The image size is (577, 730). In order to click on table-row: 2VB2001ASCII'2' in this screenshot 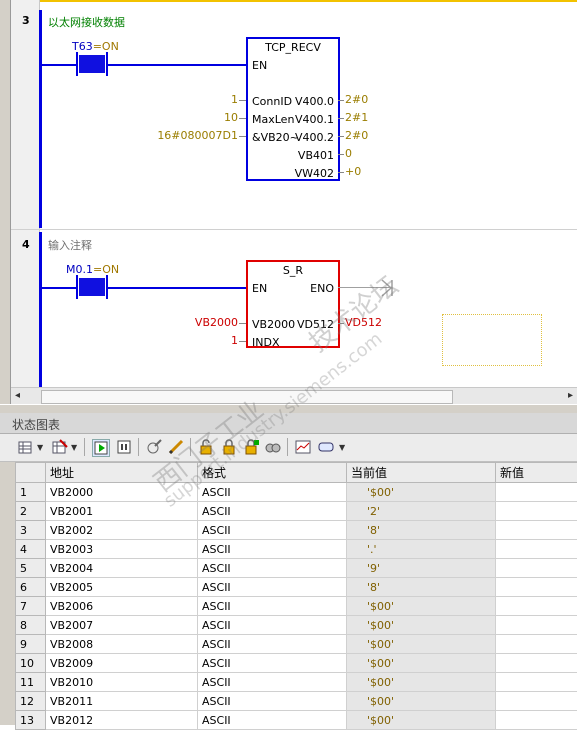, I will do `click(296, 511)`.